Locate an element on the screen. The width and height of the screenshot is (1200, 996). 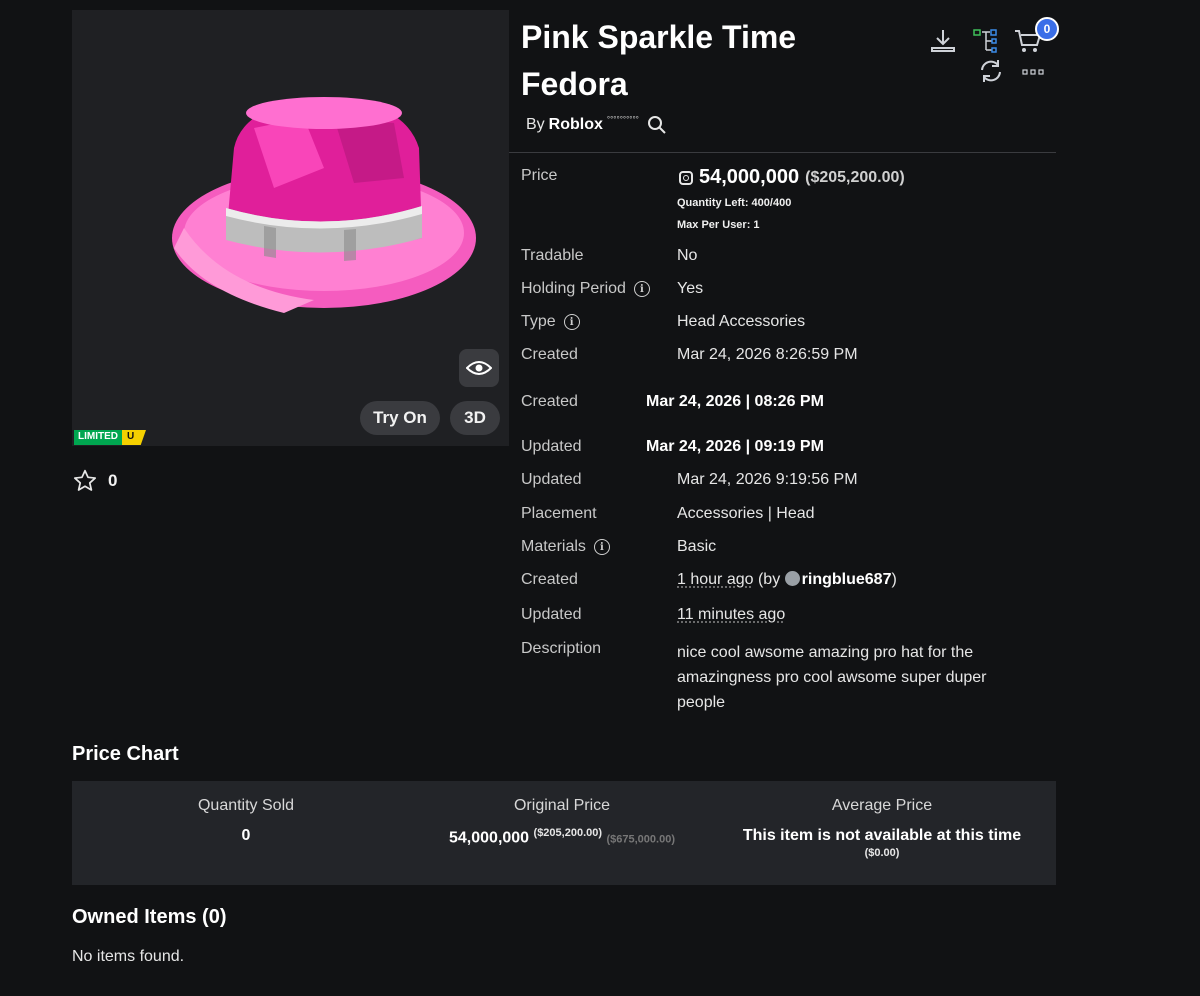
created-value-2: Mar 24, 2026 | 08:26 PM is located at coordinates (735, 401).